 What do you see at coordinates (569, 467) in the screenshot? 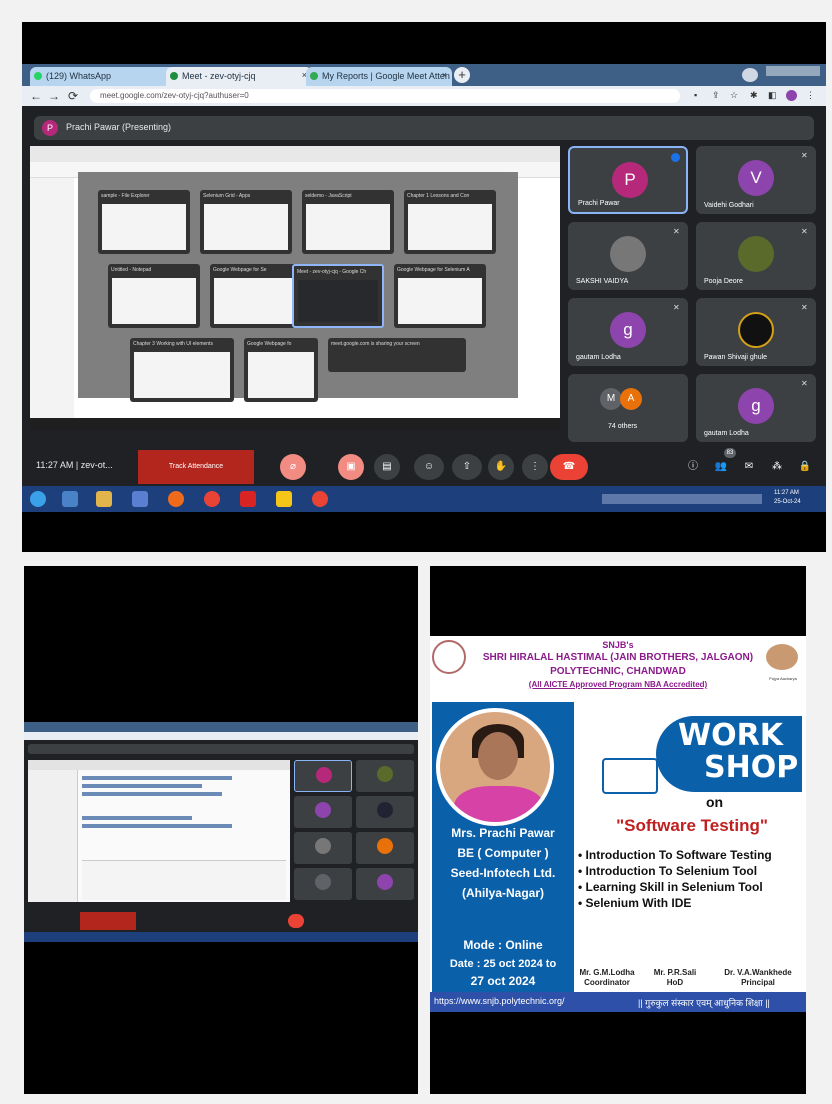
I see `leave-call-button: ☎` at bounding box center [569, 467].